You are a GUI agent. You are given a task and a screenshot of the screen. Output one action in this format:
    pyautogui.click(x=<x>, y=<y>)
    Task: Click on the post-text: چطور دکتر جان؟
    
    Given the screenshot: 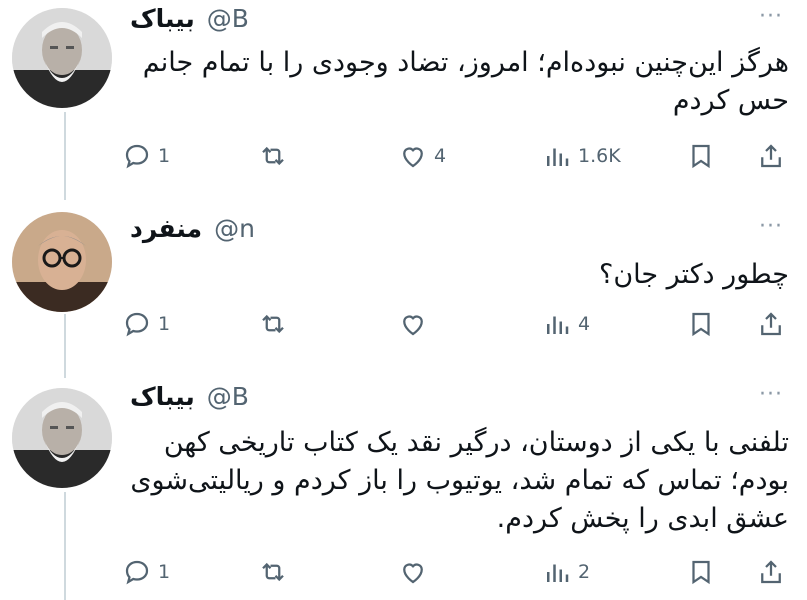 What is the action you would take?
    pyautogui.click(x=694, y=274)
    